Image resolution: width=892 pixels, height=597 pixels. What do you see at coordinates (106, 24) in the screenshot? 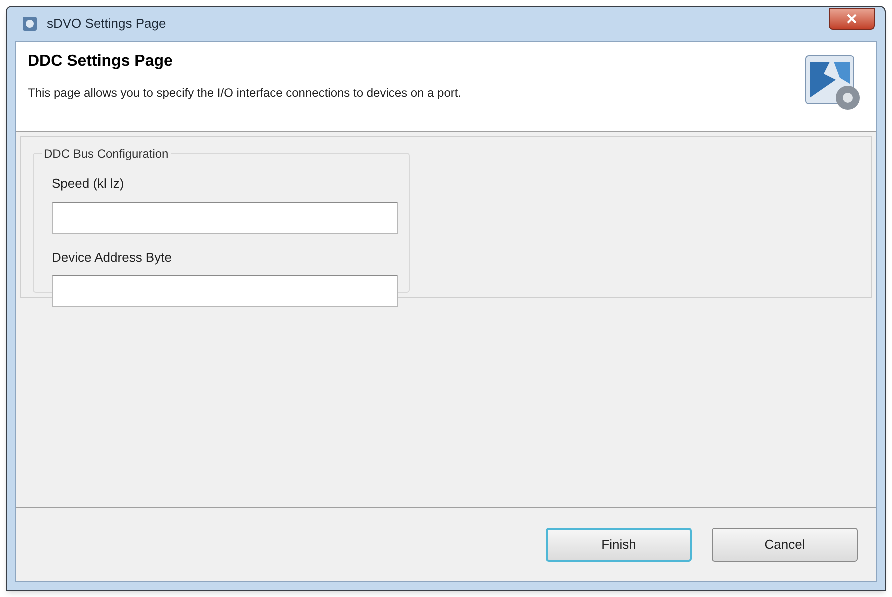
I see `window-title: sDVO Settings Page` at bounding box center [106, 24].